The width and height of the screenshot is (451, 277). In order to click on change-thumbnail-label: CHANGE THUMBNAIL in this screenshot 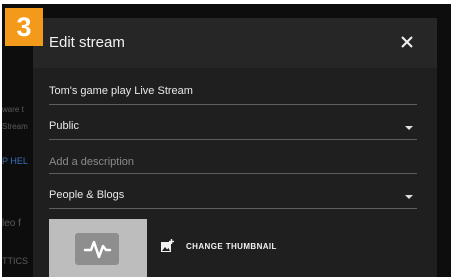, I will do `click(231, 246)`.